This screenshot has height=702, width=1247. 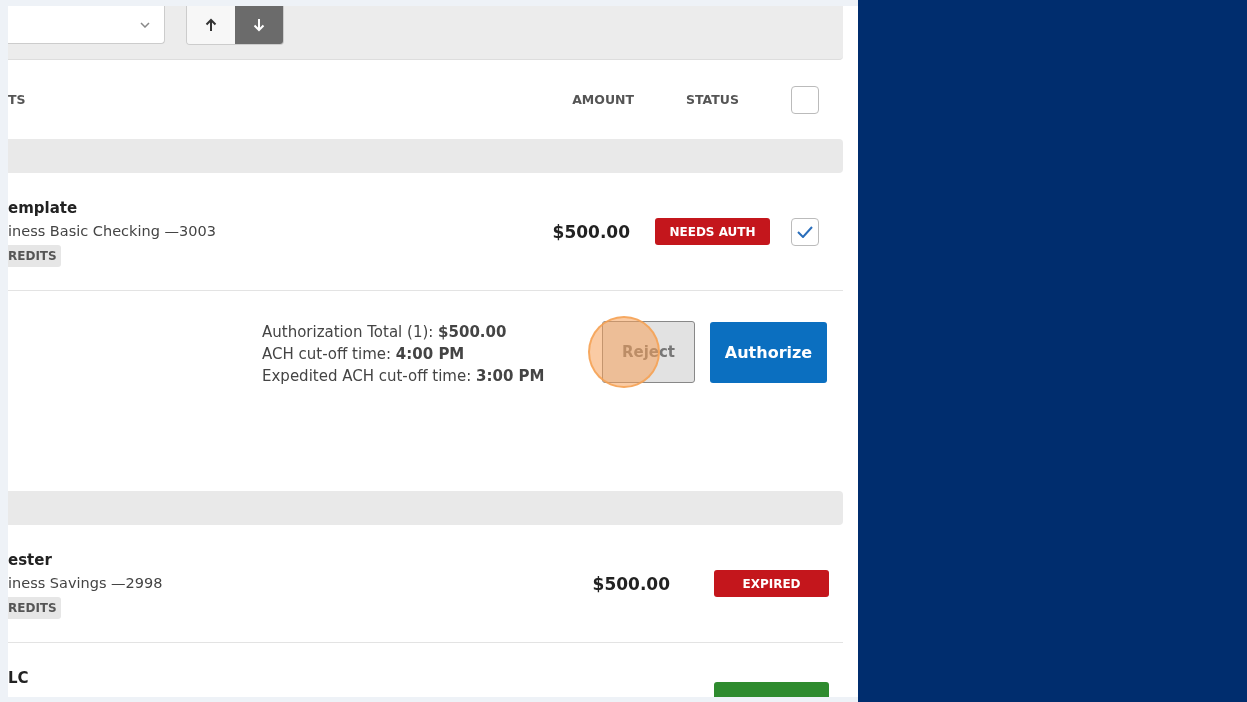 What do you see at coordinates (364, 354) in the screenshot?
I see `authorization-info: ACH cut-off time: 4:00 PM` at bounding box center [364, 354].